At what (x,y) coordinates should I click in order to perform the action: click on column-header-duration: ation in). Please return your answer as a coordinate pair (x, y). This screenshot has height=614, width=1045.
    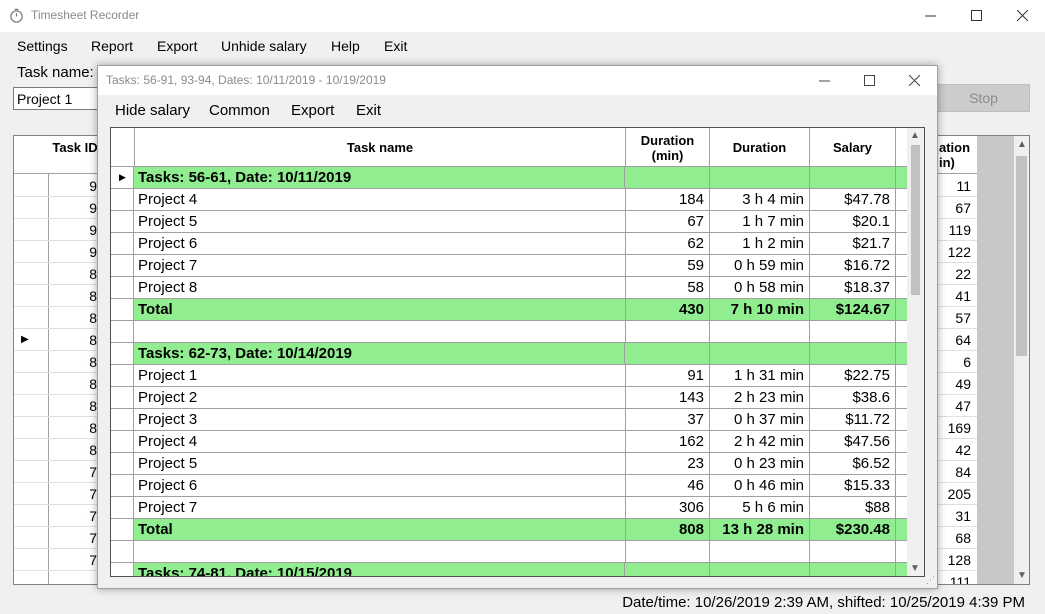
    Looking at the image, I should click on (959, 155).